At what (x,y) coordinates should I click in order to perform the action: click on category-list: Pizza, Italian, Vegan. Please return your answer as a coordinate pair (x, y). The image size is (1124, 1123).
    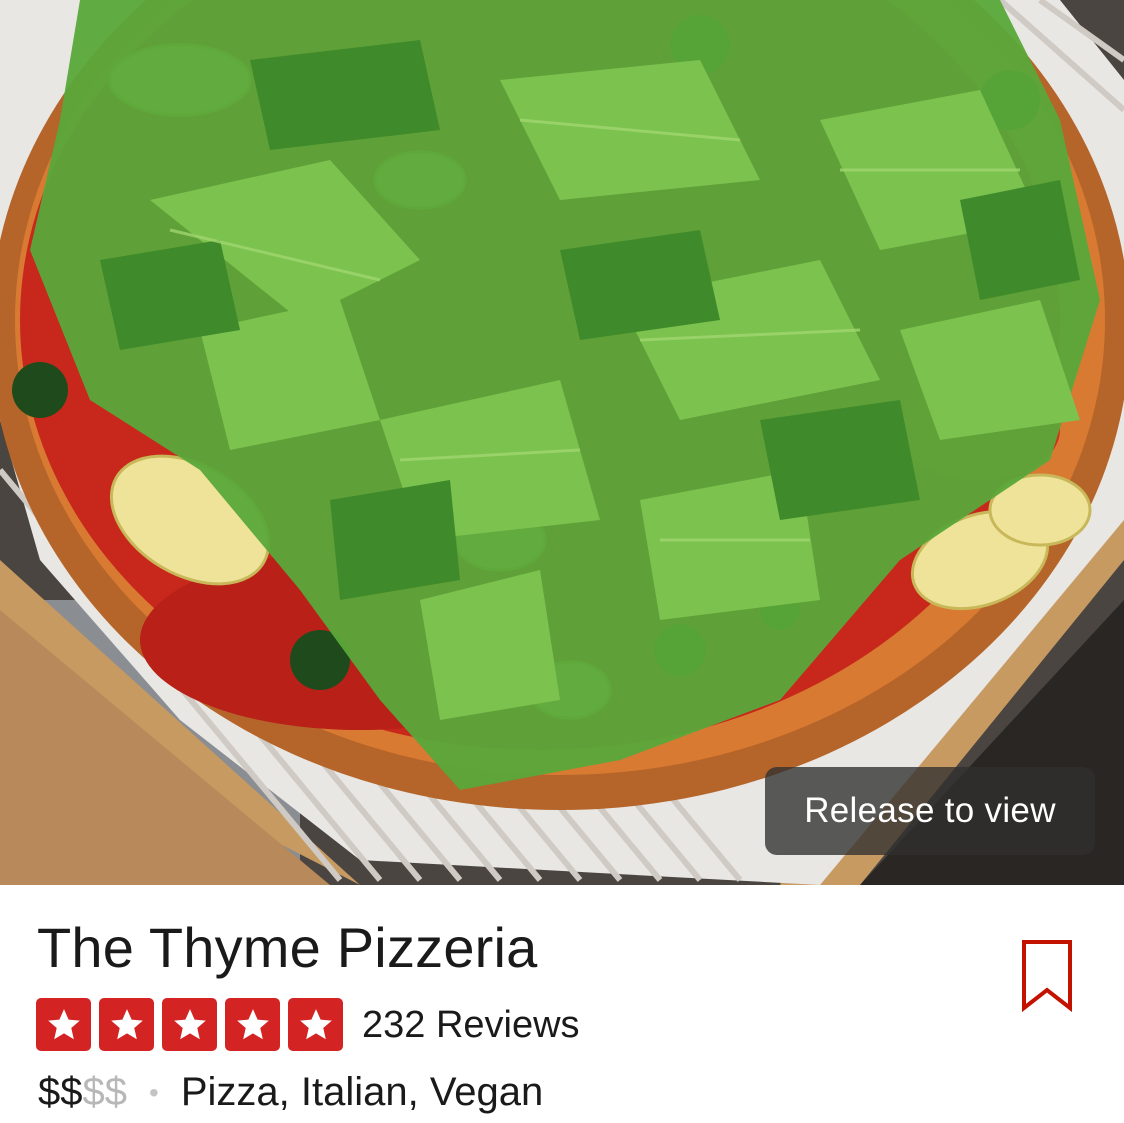
    Looking at the image, I should click on (362, 1092).